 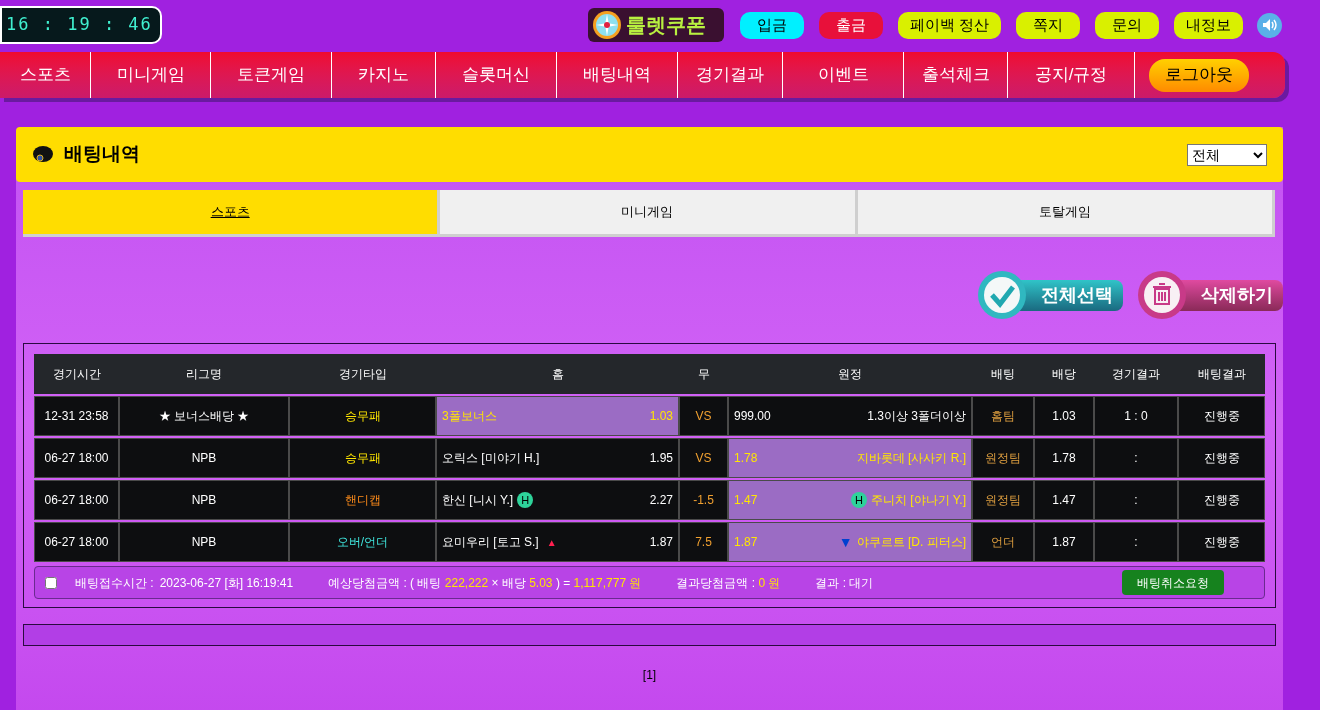 What do you see at coordinates (232, 213) in the screenshot?
I see `tab: 스포츠` at bounding box center [232, 213].